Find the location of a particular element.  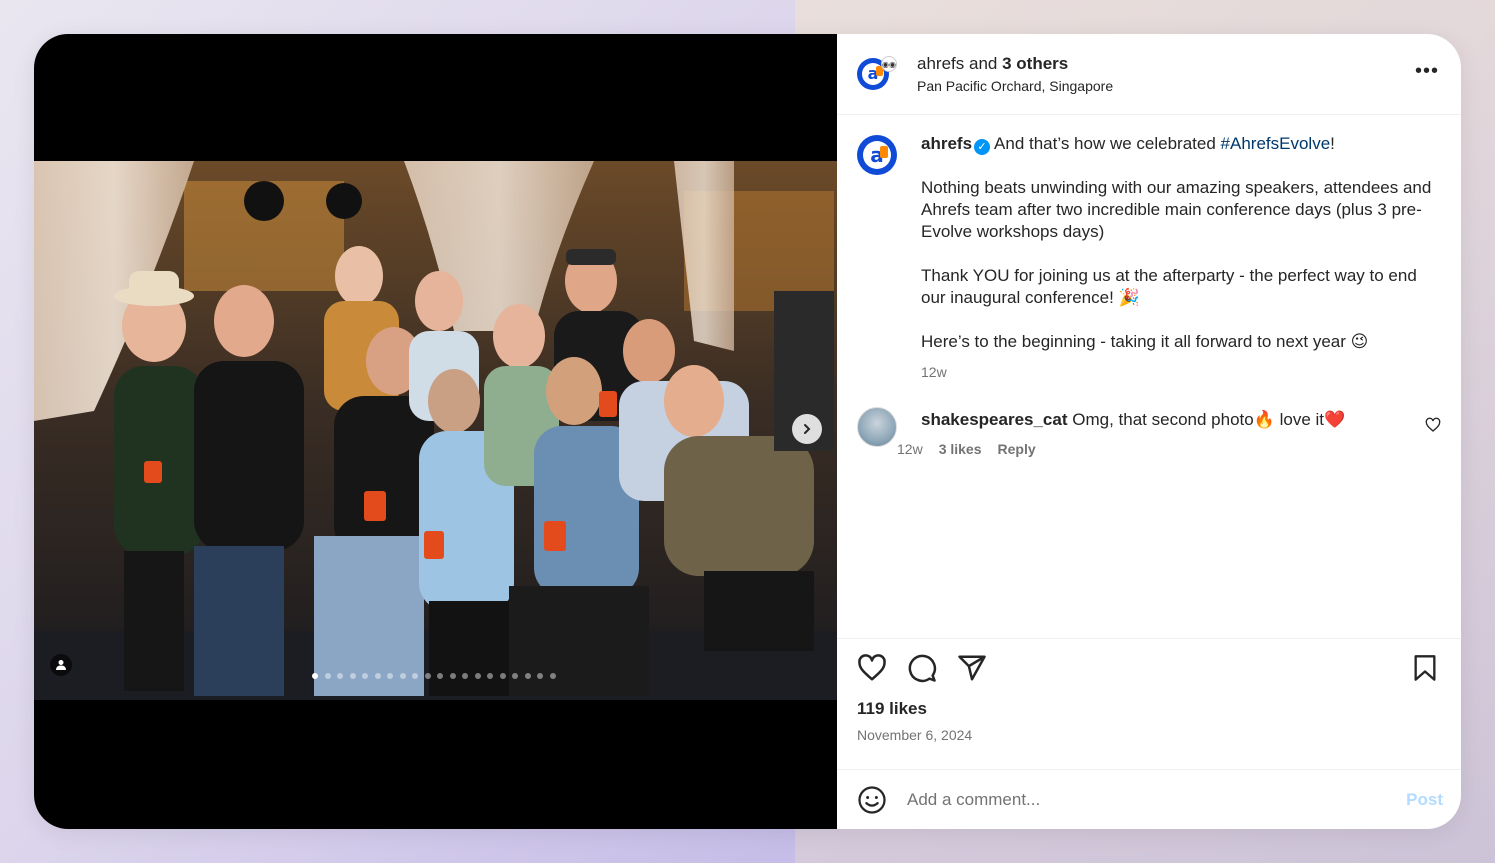

comment-button is located at coordinates (922, 668).